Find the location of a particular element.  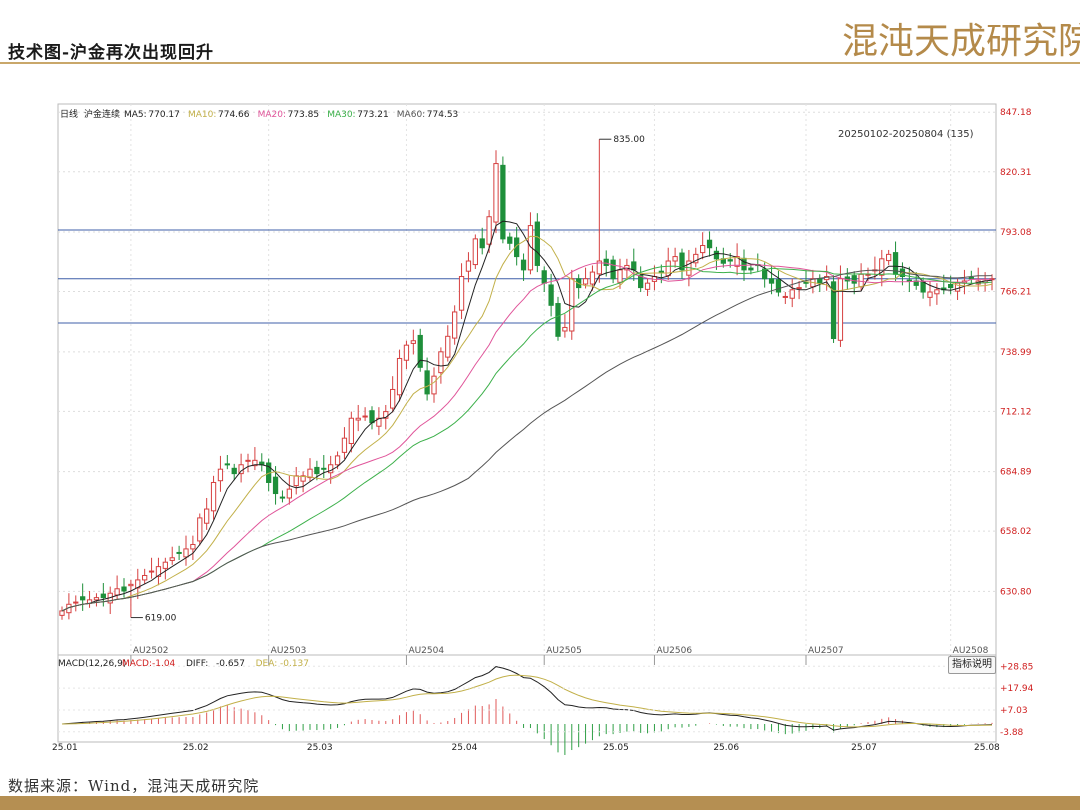

y-tick-label: 630.80 is located at coordinates (1016, 592).